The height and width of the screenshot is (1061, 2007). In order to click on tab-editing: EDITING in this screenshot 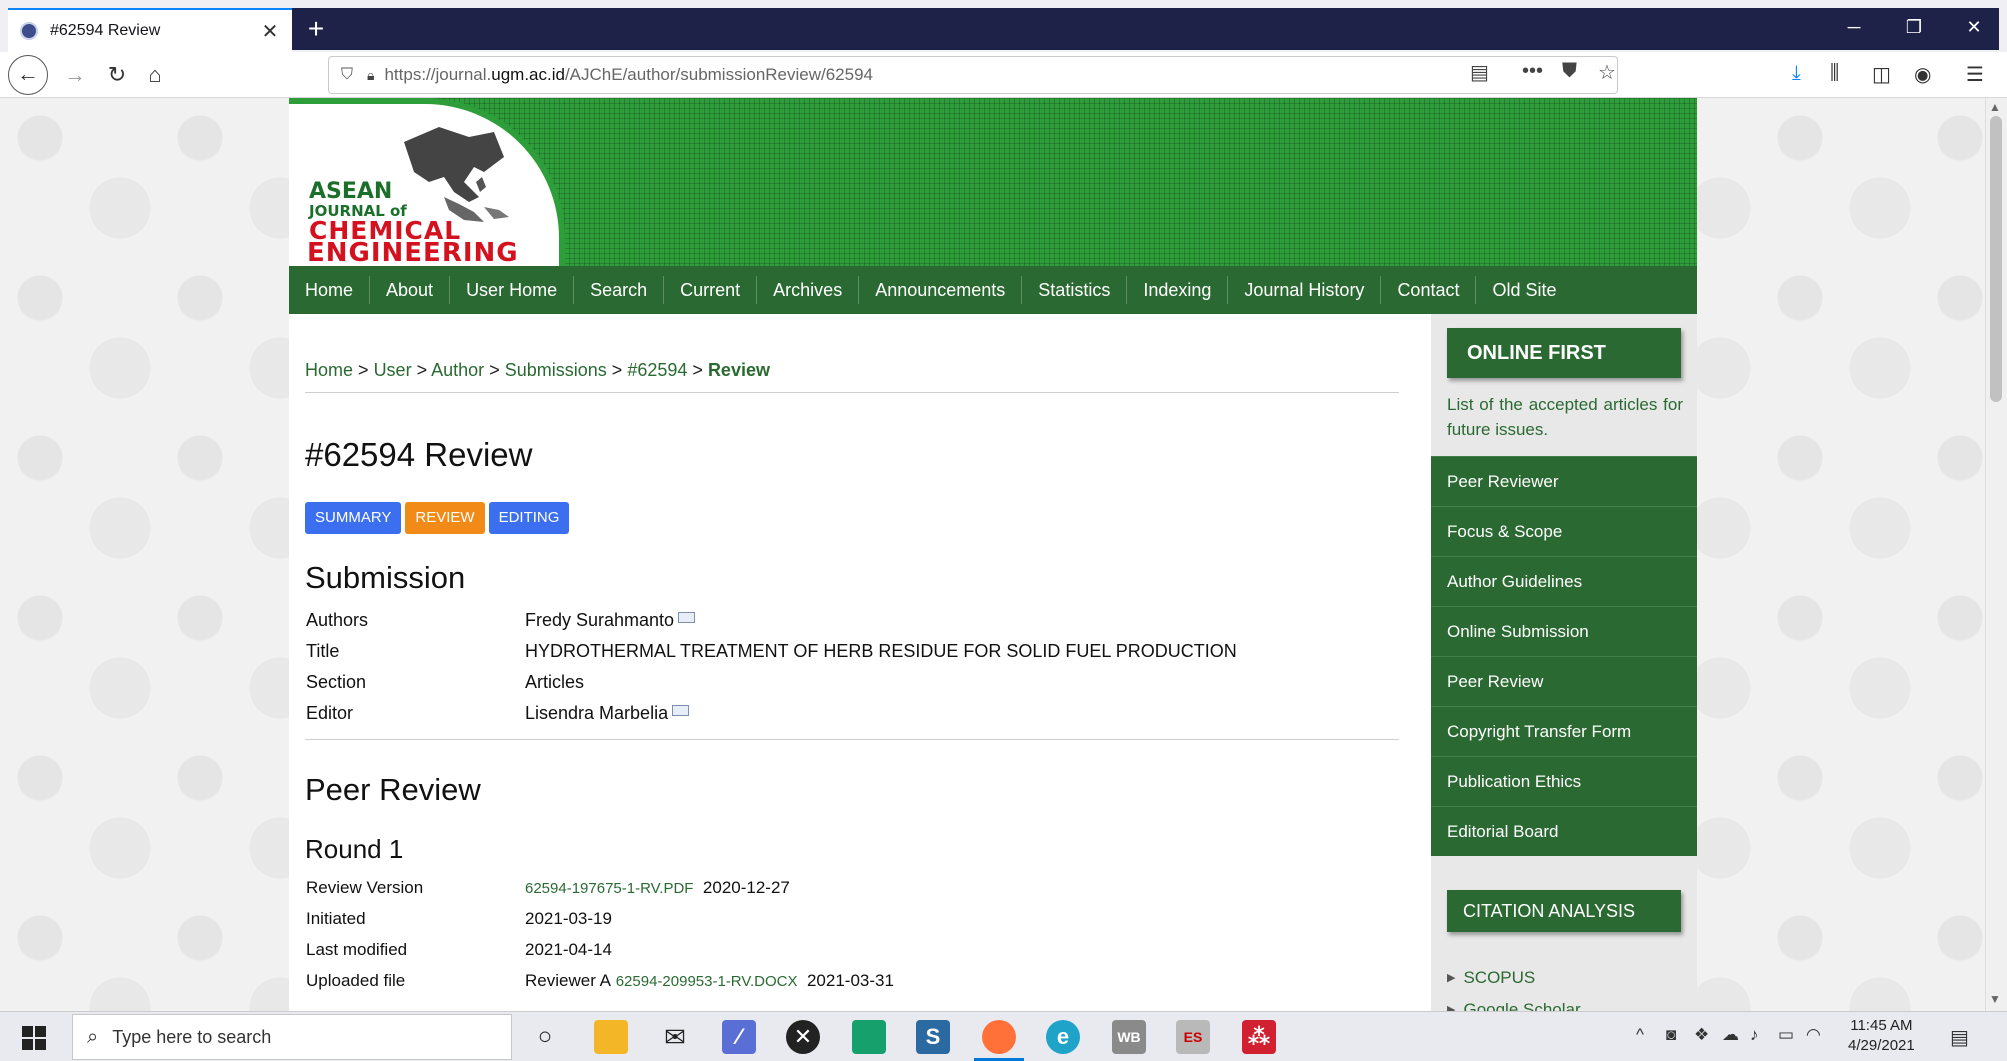, I will do `click(529, 518)`.